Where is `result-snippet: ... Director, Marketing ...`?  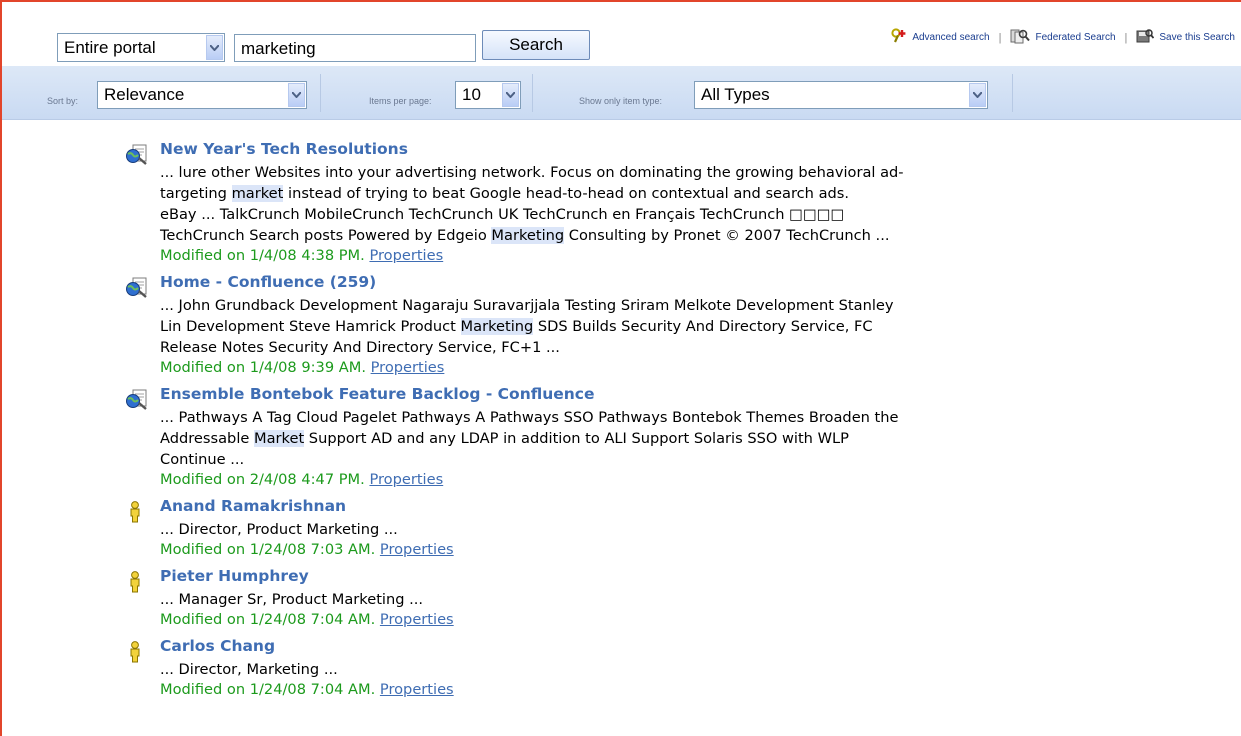
result-snippet: ... Director, Marketing ... is located at coordinates (625, 669).